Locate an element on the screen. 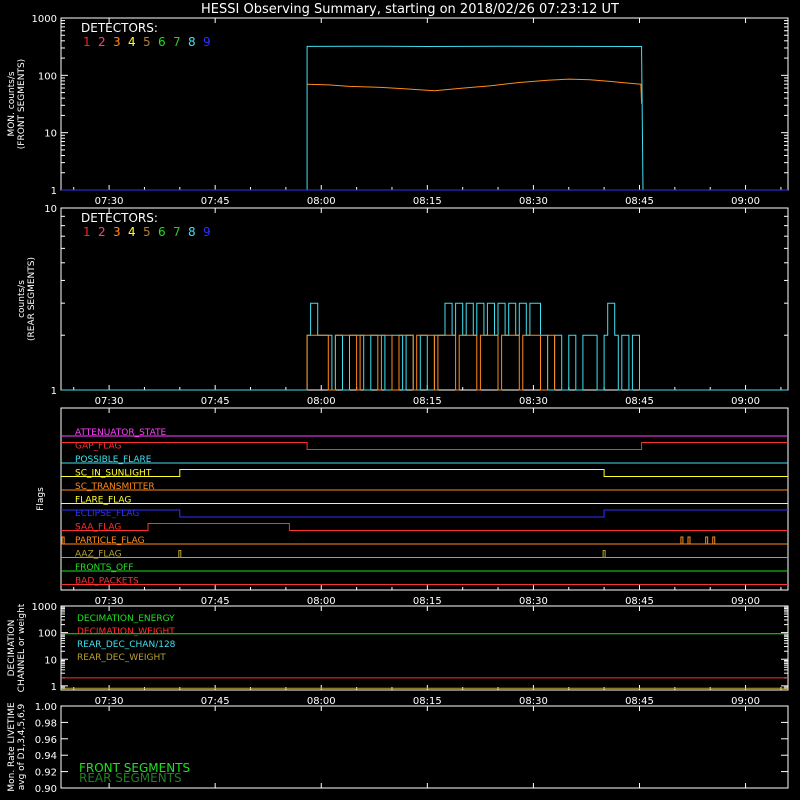 Image resolution: width=800 pixels, height=800 pixels. front-panel-ytick-label: 1000 is located at coordinates (44, 19).